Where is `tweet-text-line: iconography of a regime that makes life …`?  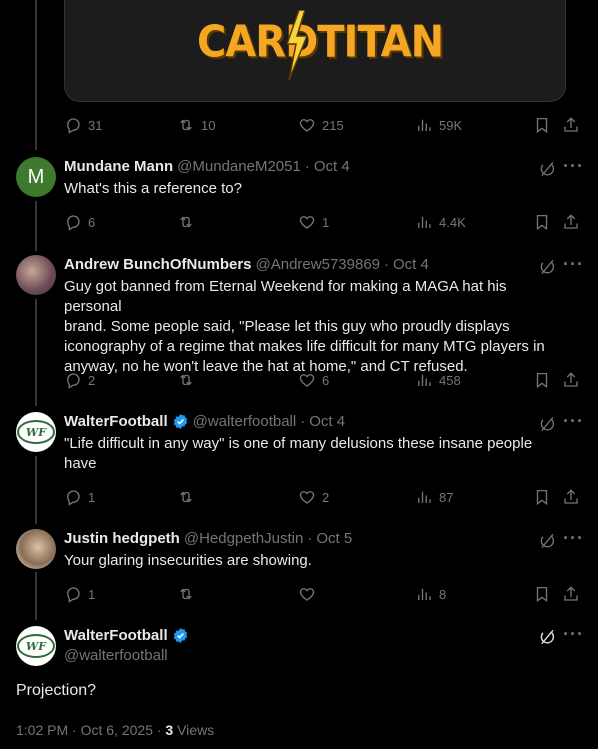 tweet-text-line: iconography of a regime that makes life … is located at coordinates (304, 346).